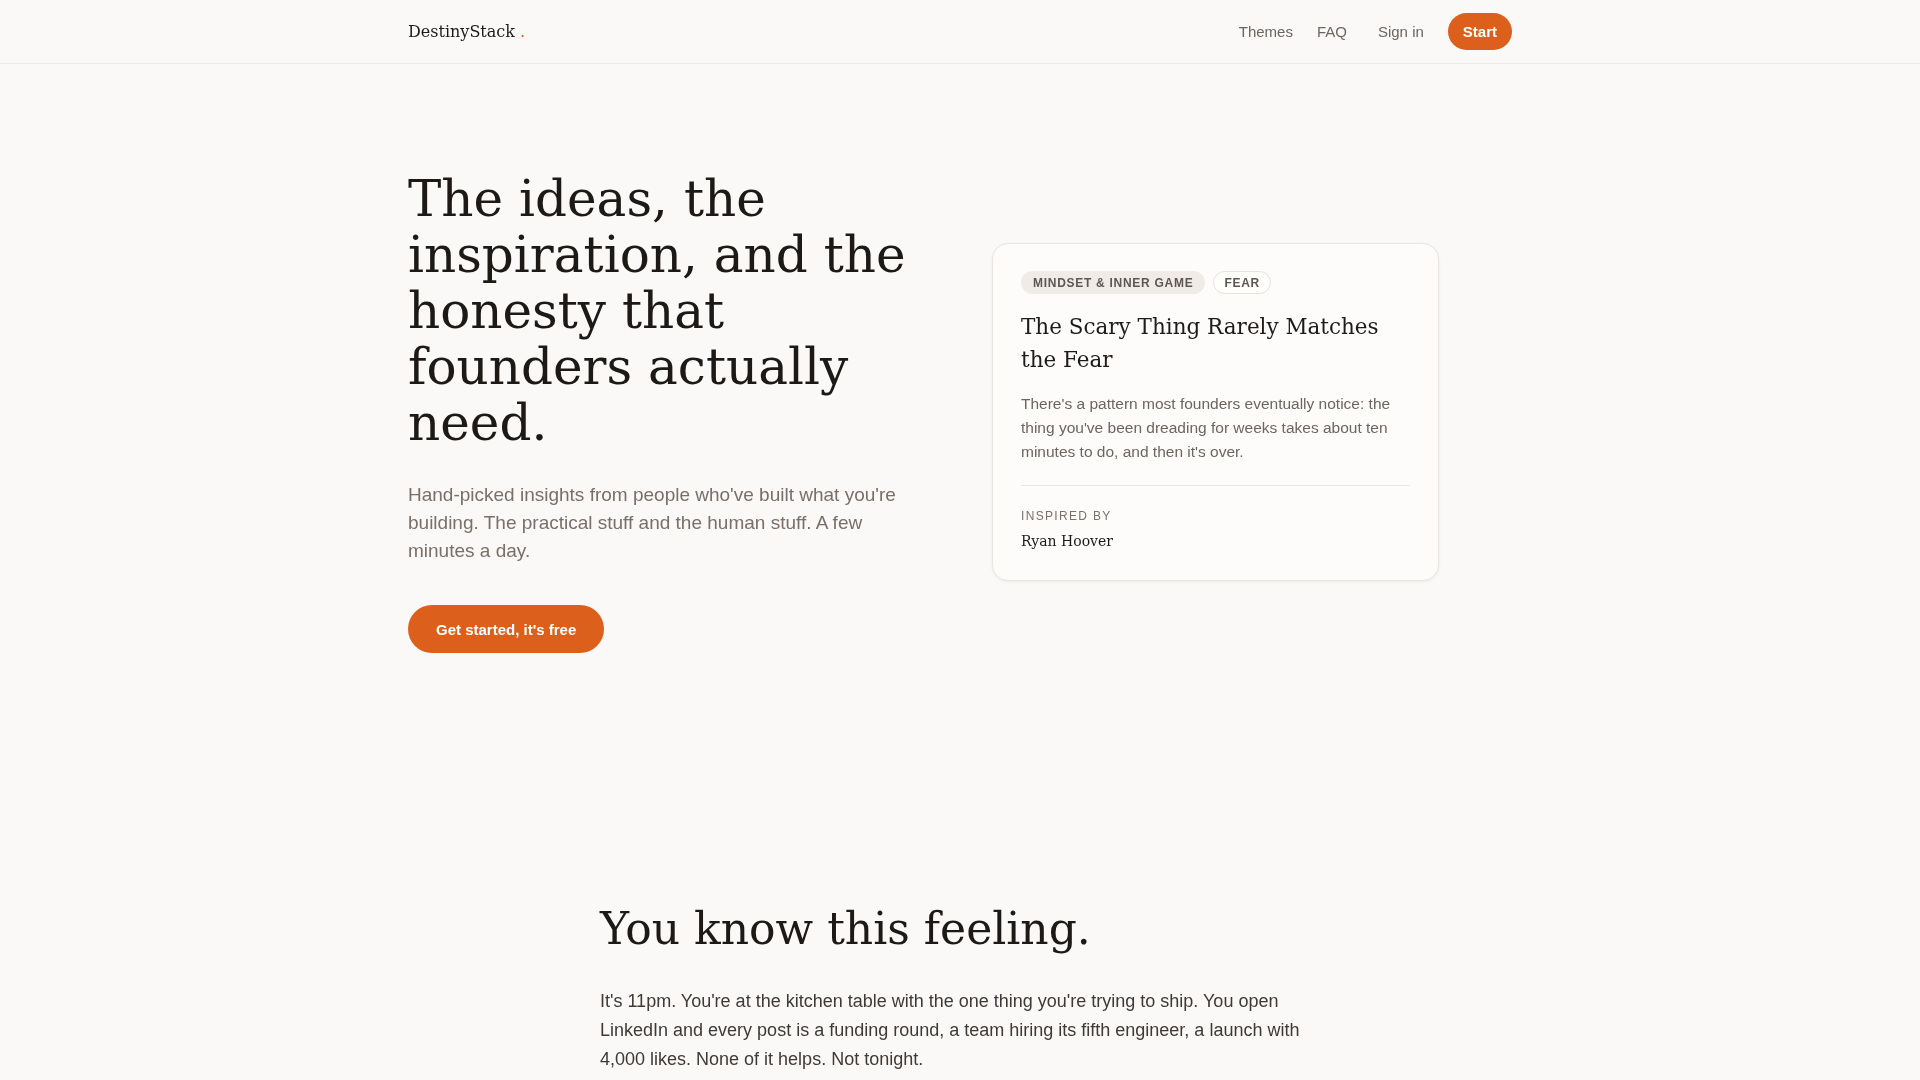 Image resolution: width=1920 pixels, height=1080 pixels. Describe the element at coordinates (1400, 31) in the screenshot. I see `sign-in-link: Sign in` at that location.